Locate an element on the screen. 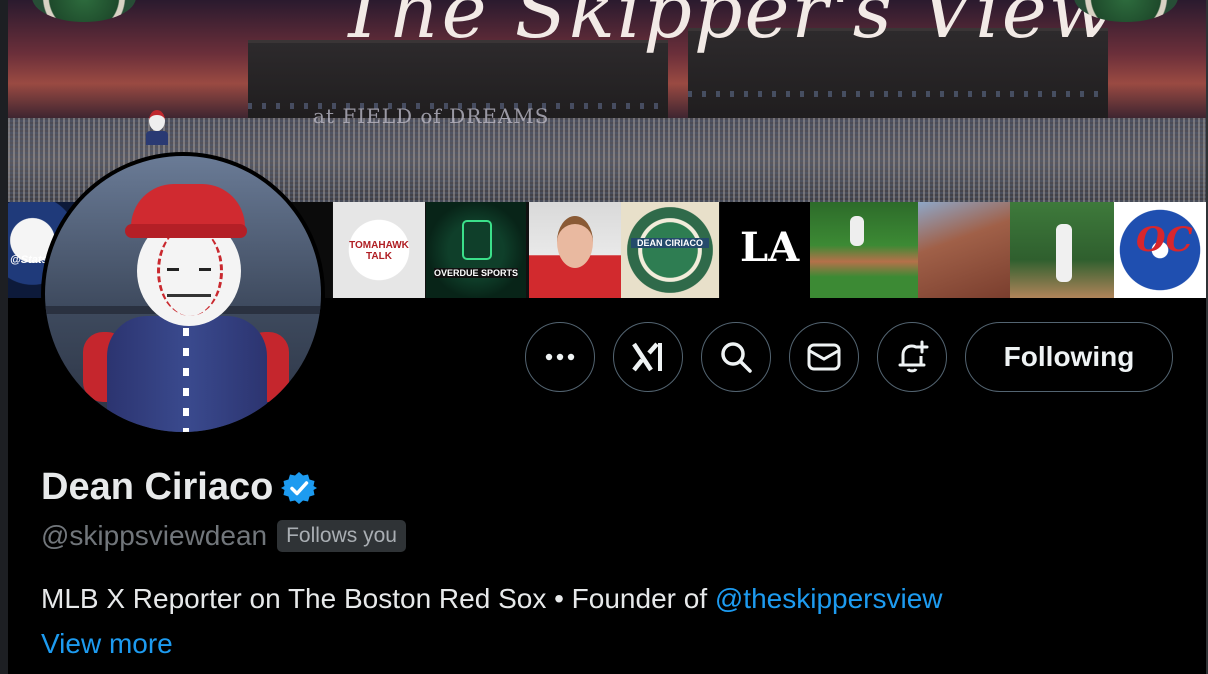  tile-person-photo is located at coordinates (575, 250).